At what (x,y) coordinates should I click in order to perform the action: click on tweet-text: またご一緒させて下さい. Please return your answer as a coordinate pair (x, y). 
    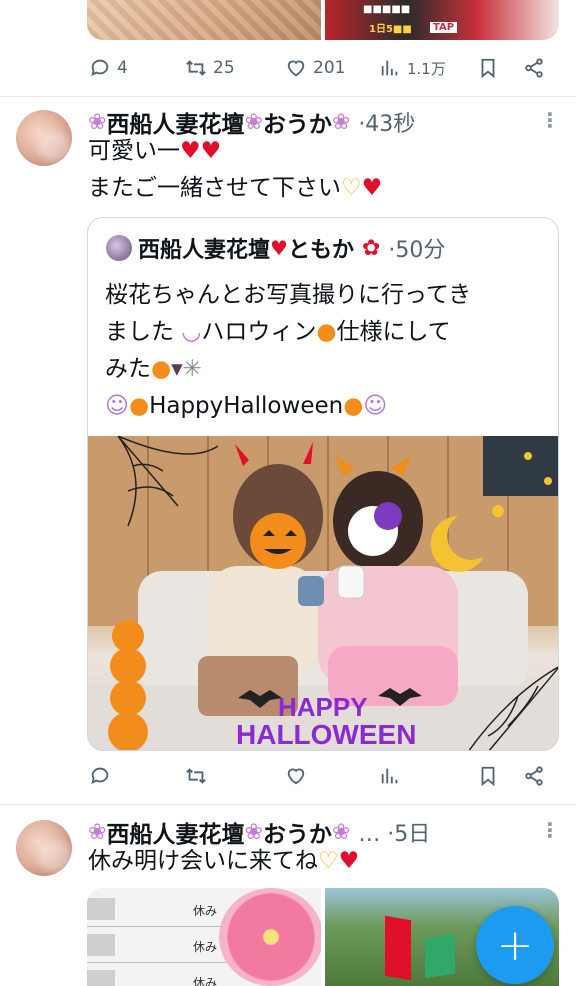
    Looking at the image, I should click on (214, 188).